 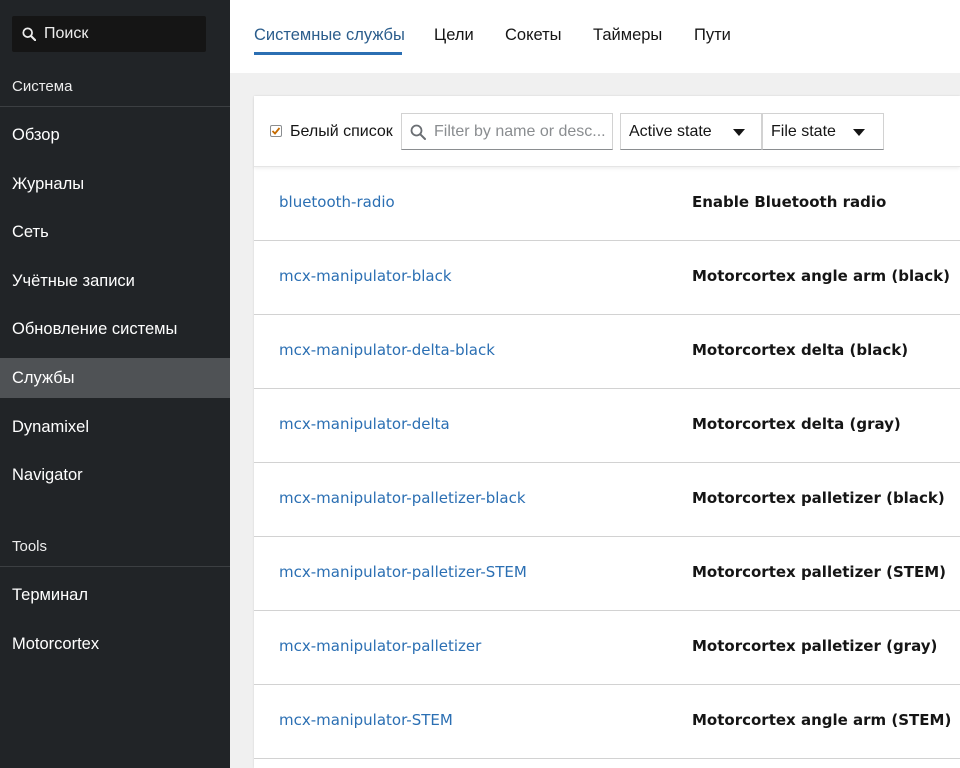 I want to click on tab-targets: Цели, so click(x=454, y=35).